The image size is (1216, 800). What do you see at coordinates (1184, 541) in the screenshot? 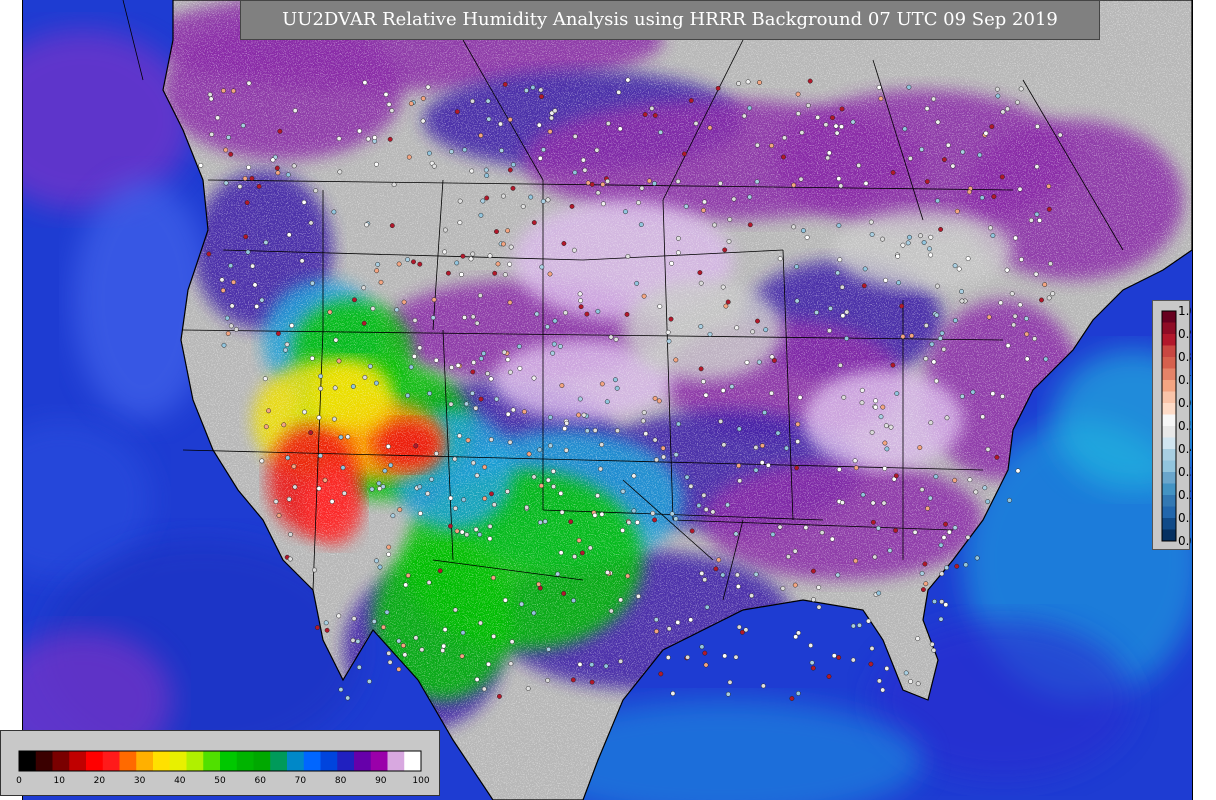
I see `colorbar-tick-label: 0.0` at bounding box center [1184, 541].